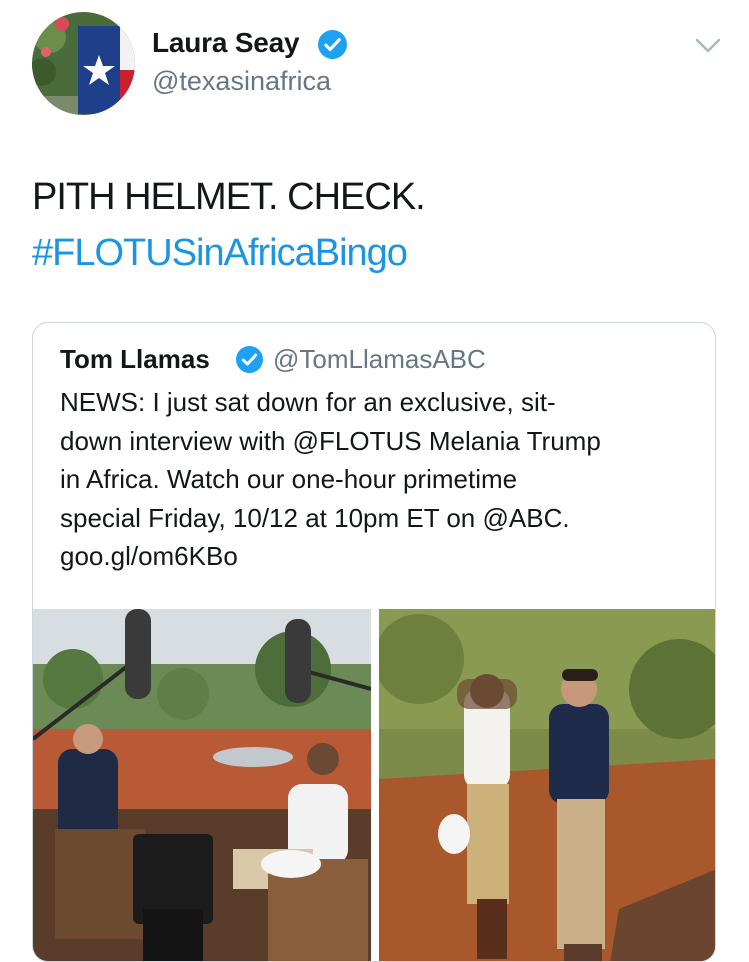 This screenshot has width=749, height=962. I want to click on author-avatar, so click(83, 63).